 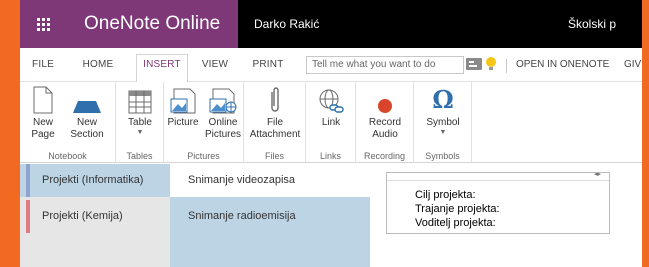 I want to click on group-label-symbols: Symbols, so click(x=442, y=156).